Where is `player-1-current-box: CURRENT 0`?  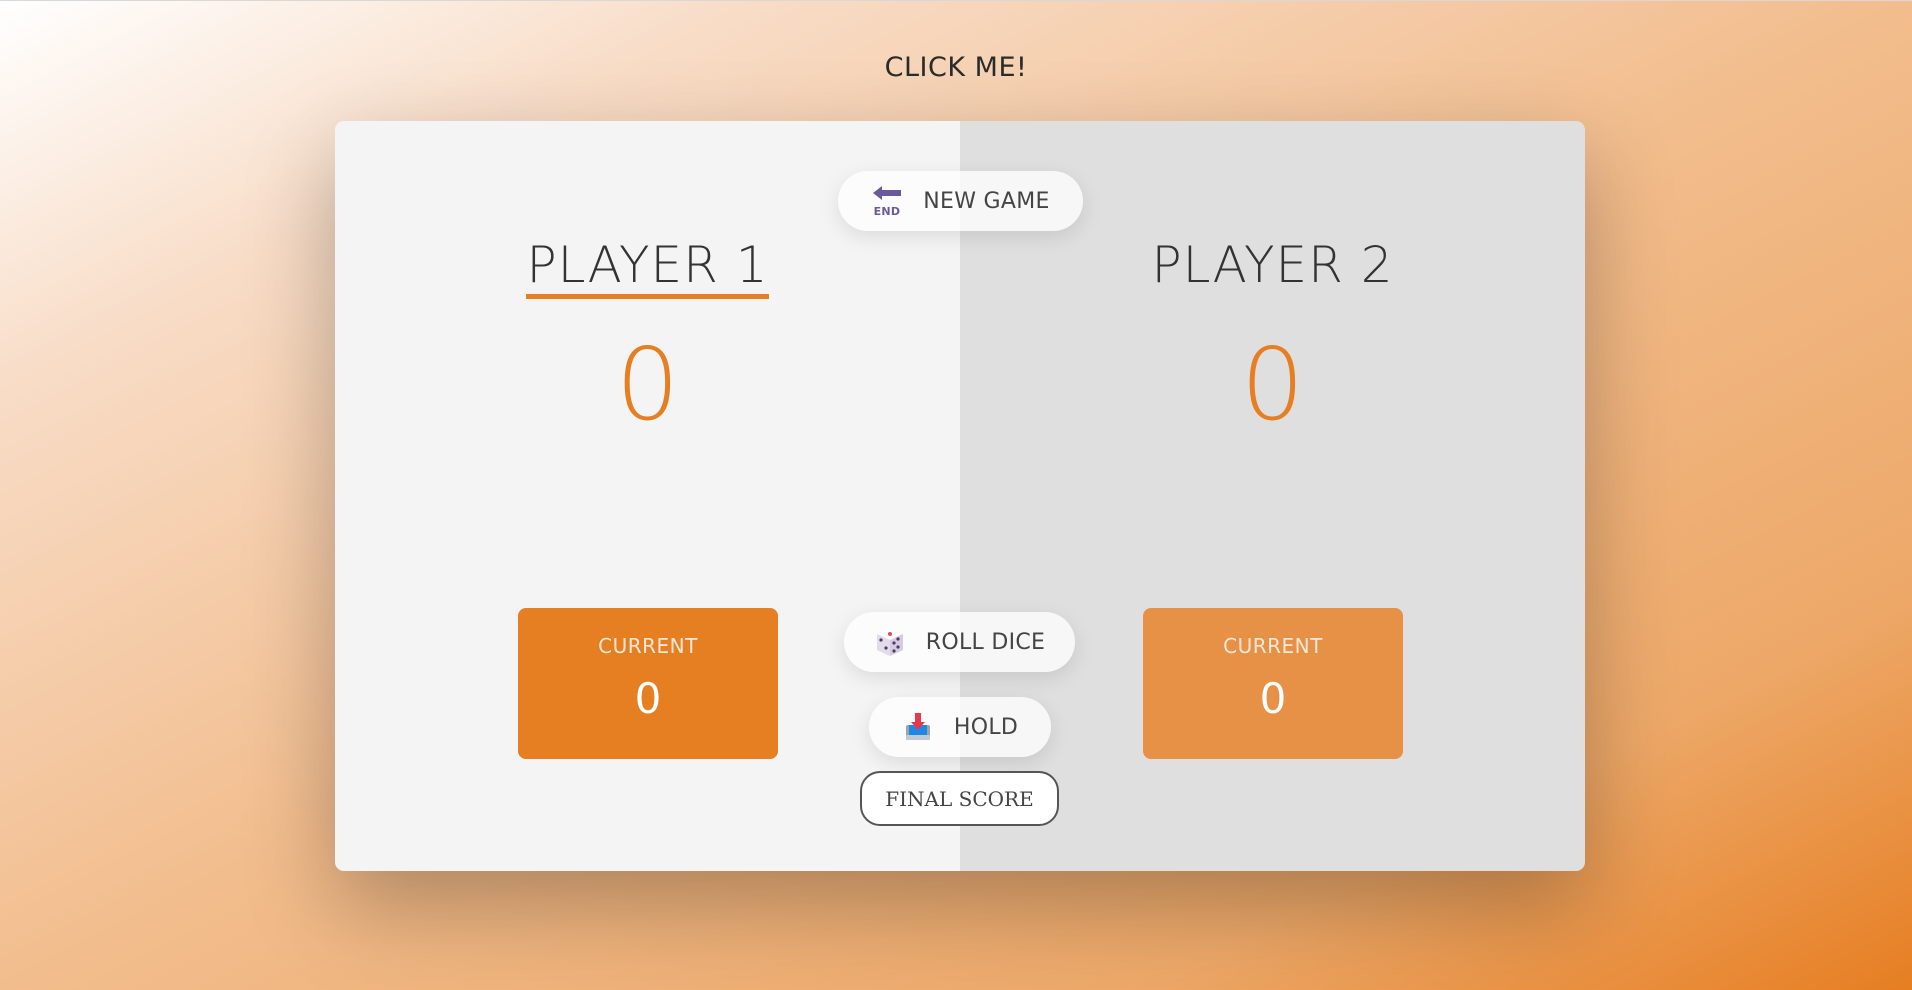 player-1-current-box: CURRENT 0 is located at coordinates (648, 683).